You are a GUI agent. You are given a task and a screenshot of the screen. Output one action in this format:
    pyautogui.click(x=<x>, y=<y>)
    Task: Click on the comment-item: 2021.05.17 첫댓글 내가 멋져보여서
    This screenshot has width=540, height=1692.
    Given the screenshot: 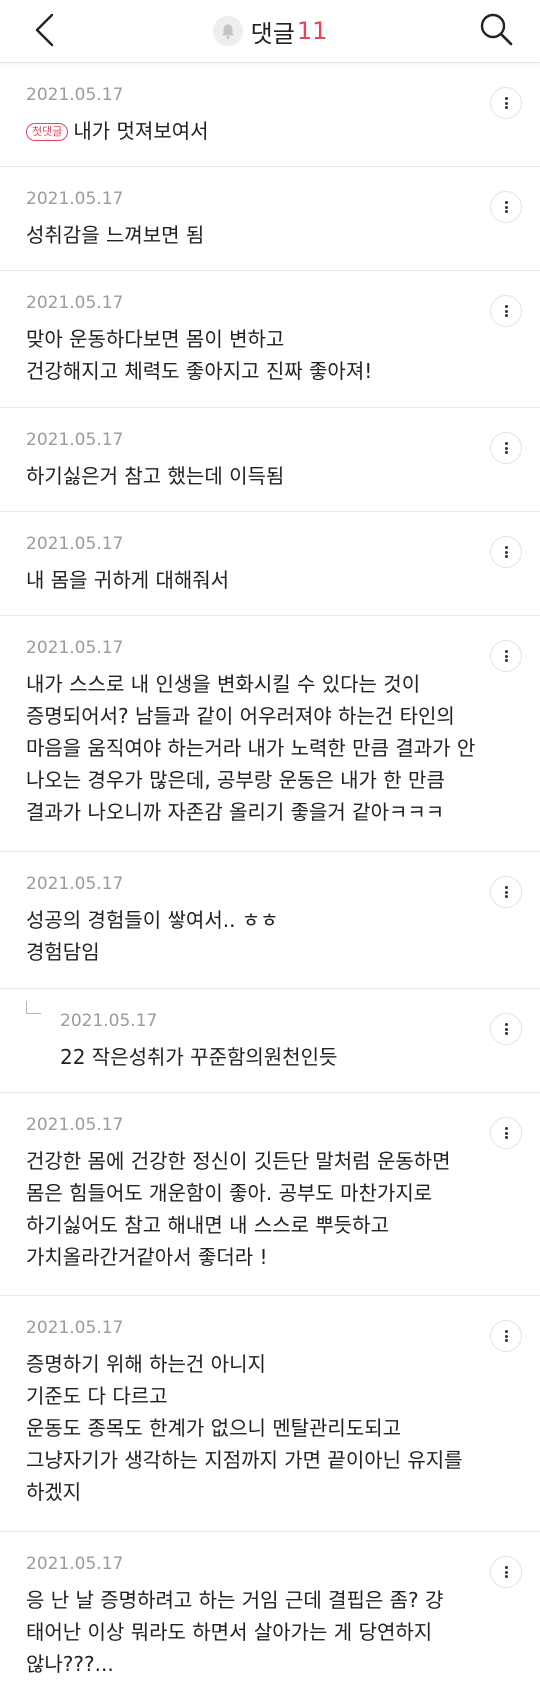 What is the action you would take?
    pyautogui.click(x=270, y=115)
    